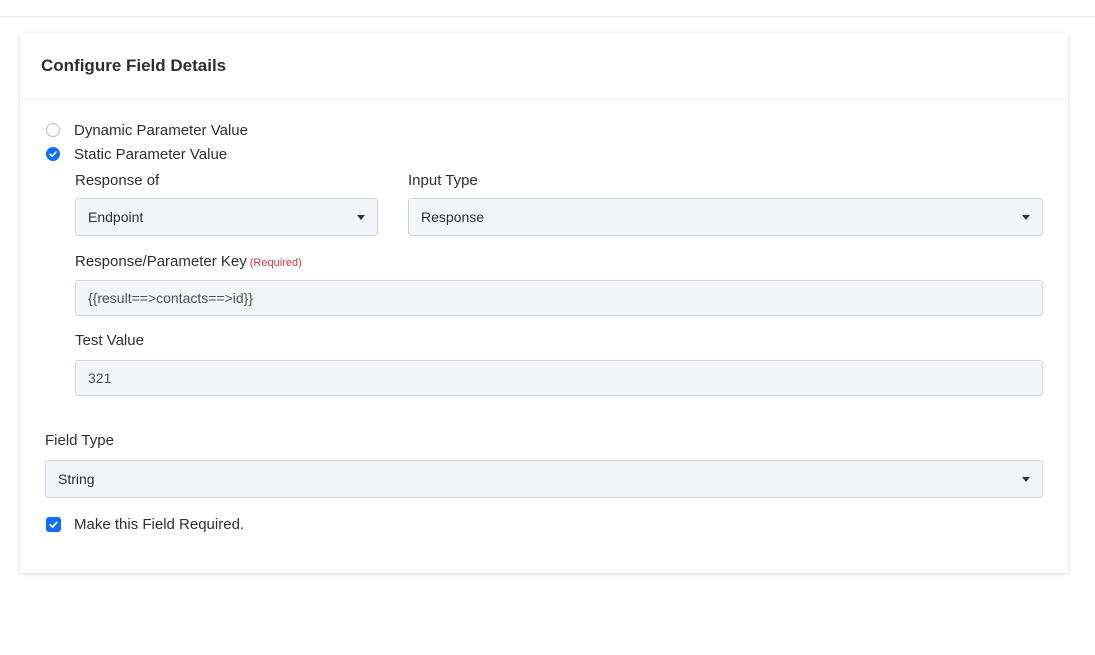 This screenshot has height=655, width=1095. Describe the element at coordinates (226, 217) in the screenshot. I see `response-of-select: Endpoint` at that location.